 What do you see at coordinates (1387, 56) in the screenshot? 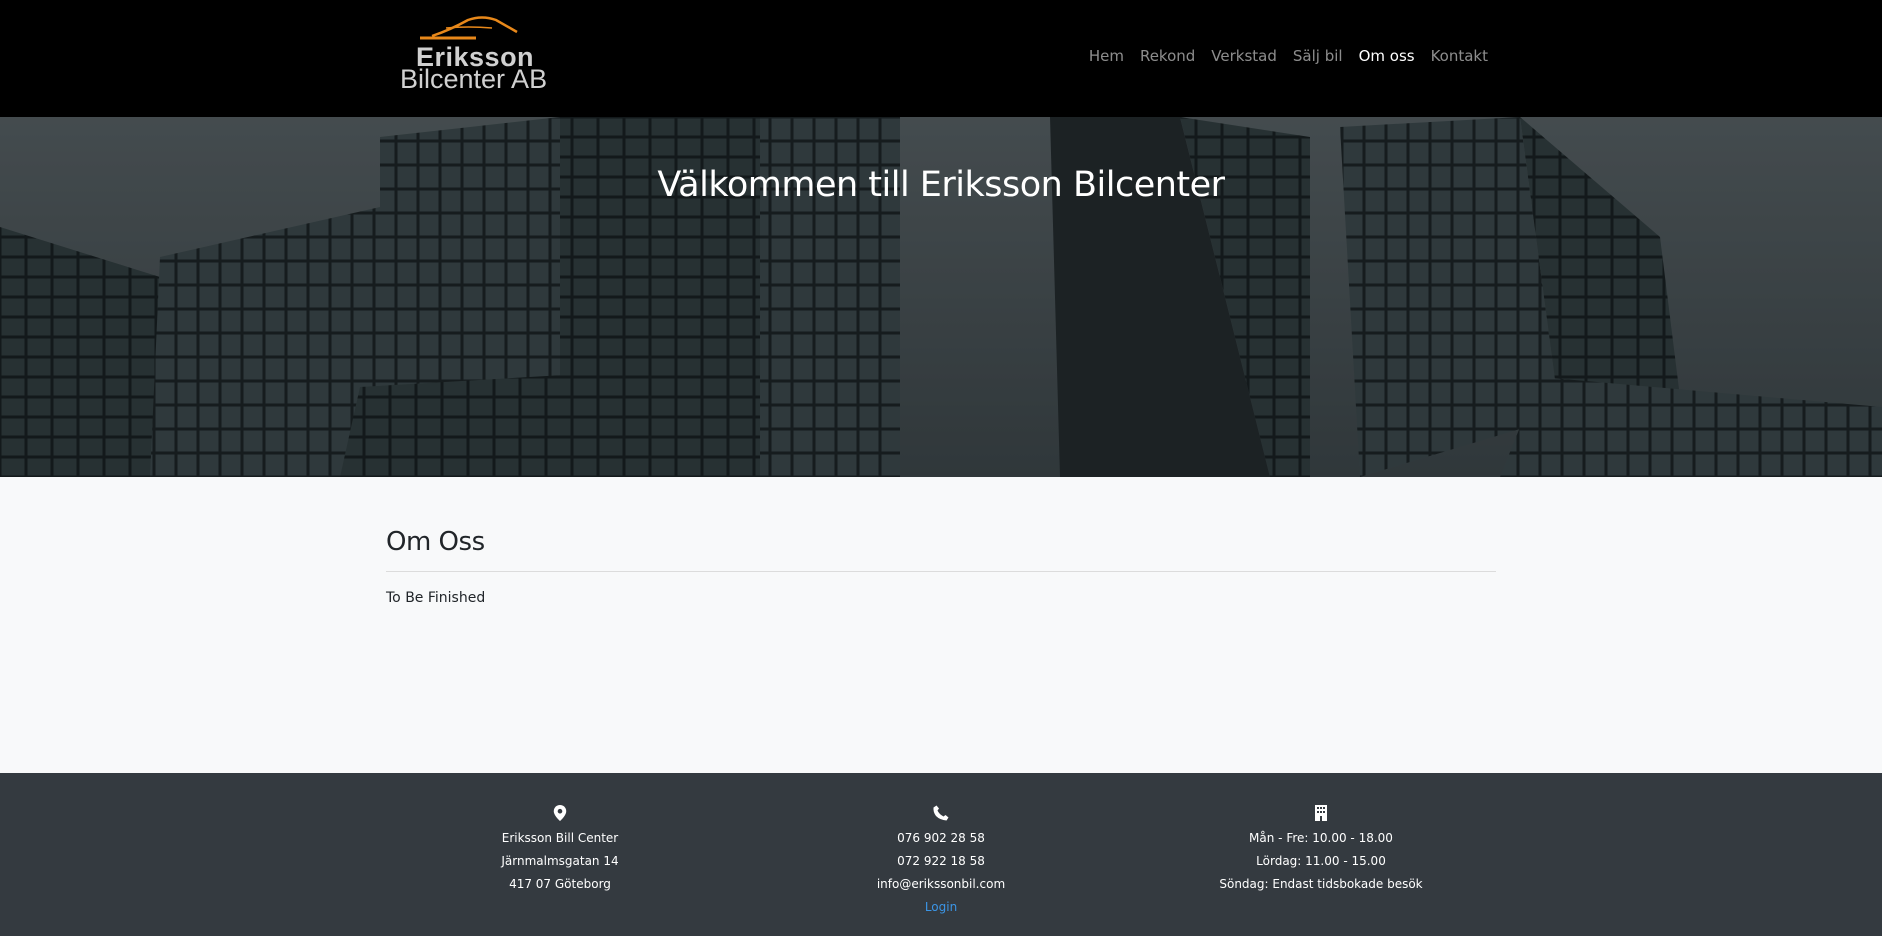
I see `nav-link-om-oss: Om oss` at bounding box center [1387, 56].